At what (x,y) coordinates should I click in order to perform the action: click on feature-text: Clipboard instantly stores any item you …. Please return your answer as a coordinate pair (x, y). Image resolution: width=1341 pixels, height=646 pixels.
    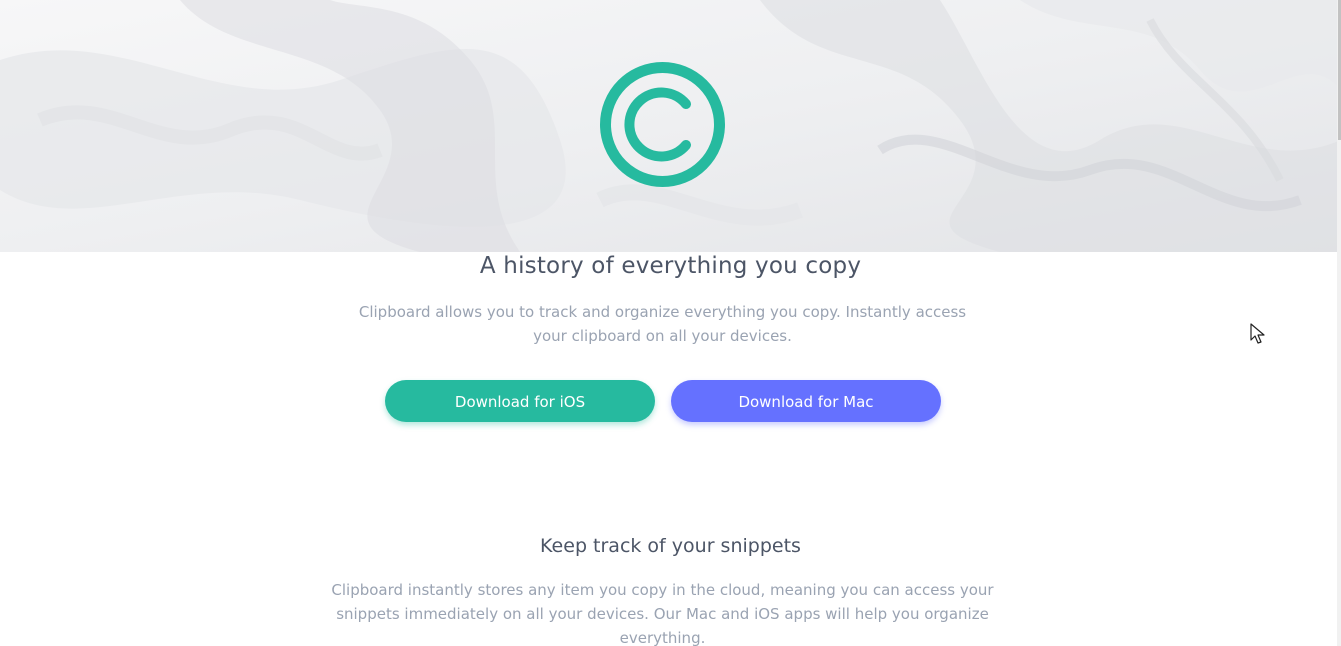
    Looking at the image, I should click on (662, 613).